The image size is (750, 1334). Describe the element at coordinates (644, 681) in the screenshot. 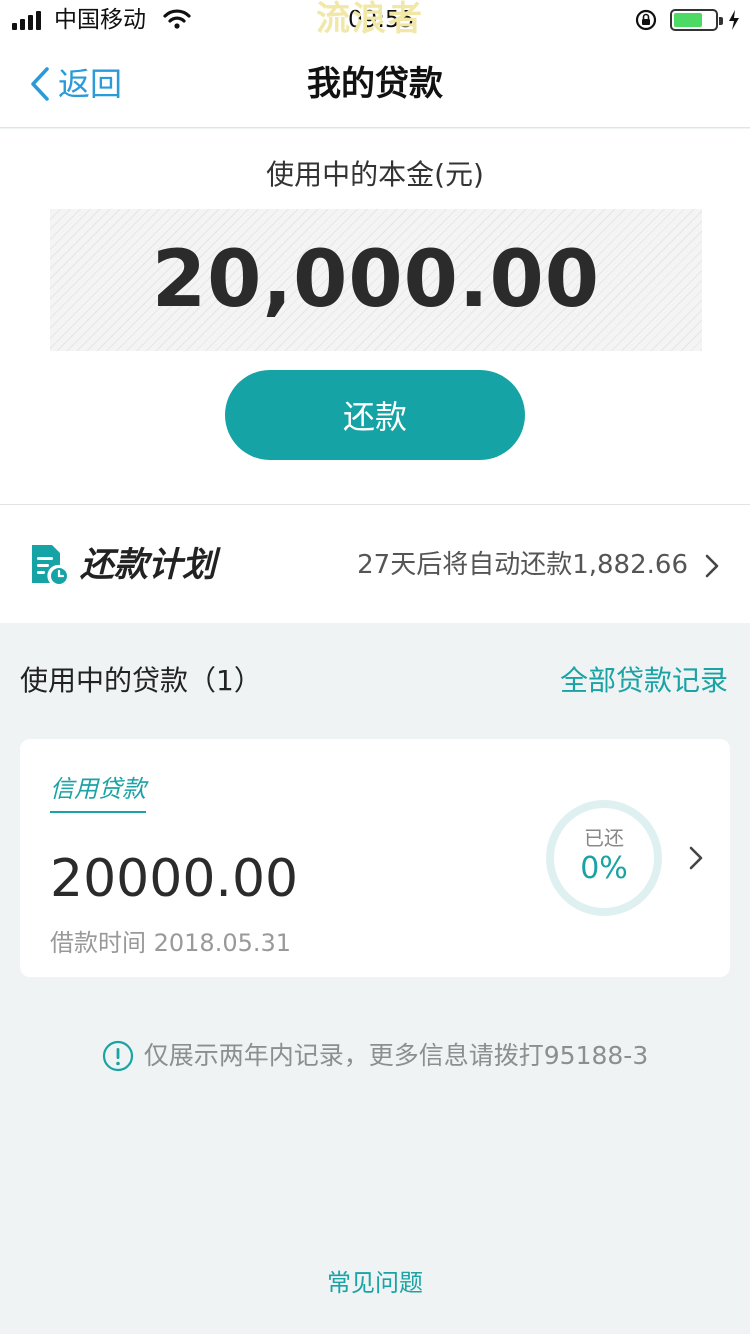

I see `all-loan-records-link: 全部贷款记录` at that location.